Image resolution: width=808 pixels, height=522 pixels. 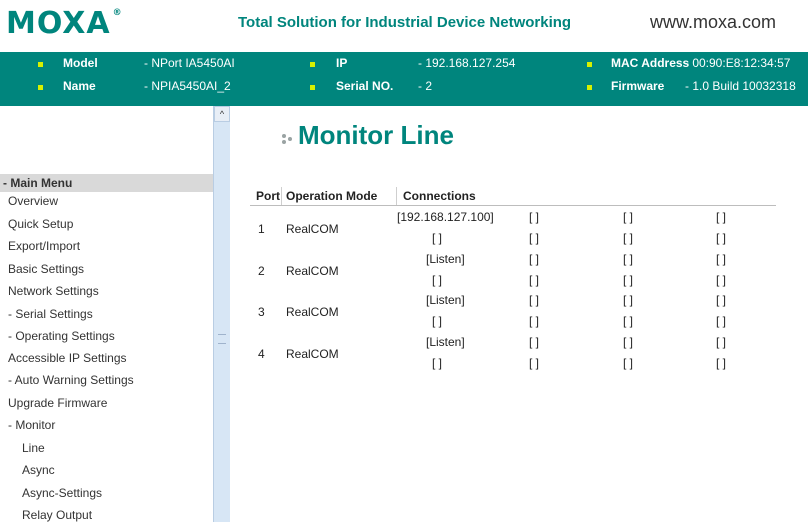 What do you see at coordinates (80, 63) in the screenshot?
I see `model-label: Model` at bounding box center [80, 63].